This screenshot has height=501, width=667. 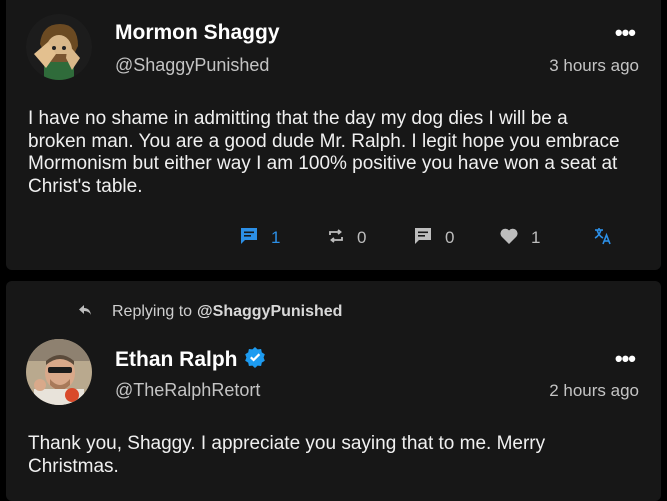 I want to click on avatar-ralph, so click(x=59, y=372).